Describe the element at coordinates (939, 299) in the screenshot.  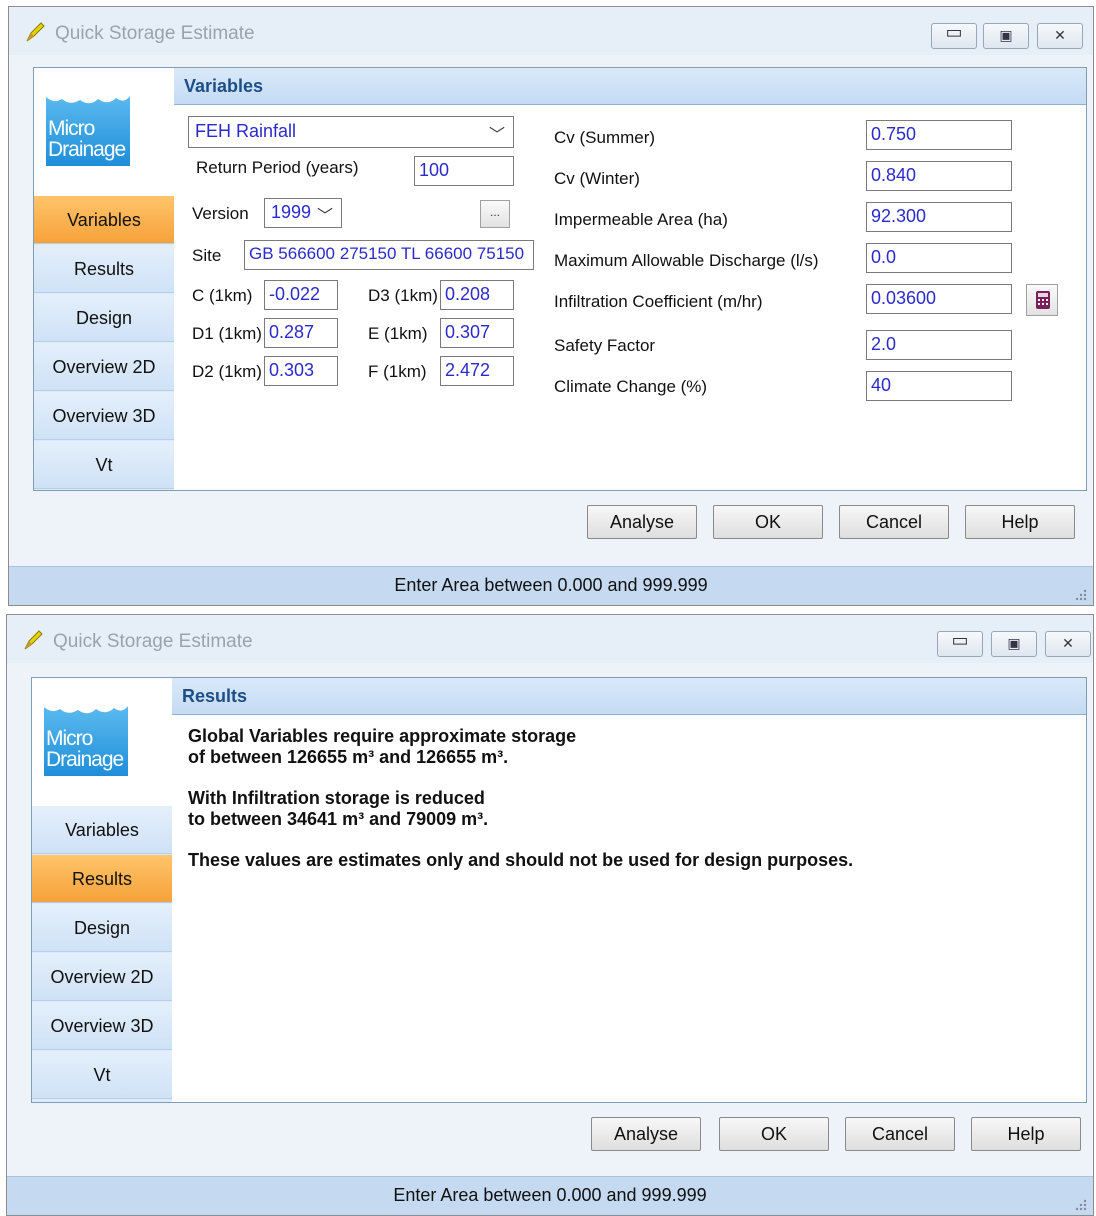
I see `infiltration-coefficient-input: 0.03600` at that location.